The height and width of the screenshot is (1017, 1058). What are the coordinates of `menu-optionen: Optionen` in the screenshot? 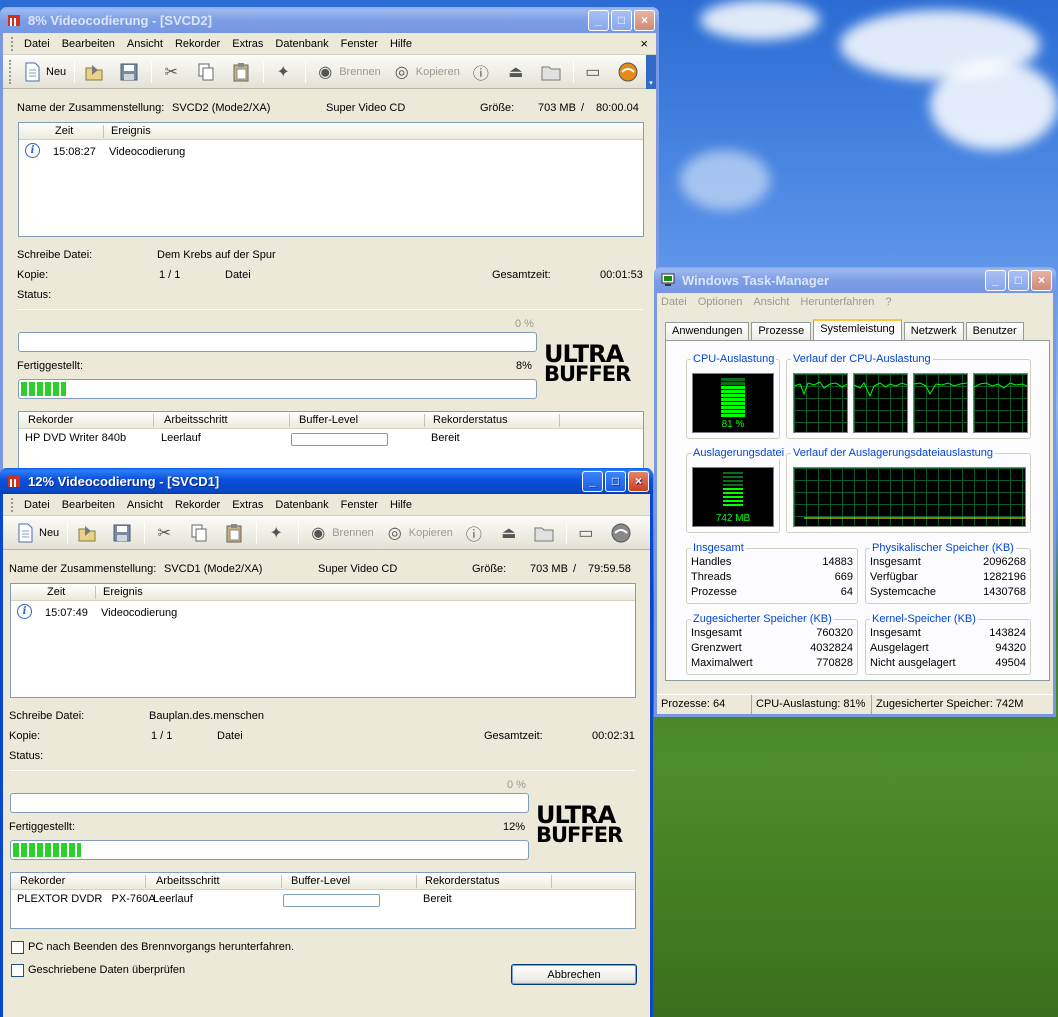 It's located at (720, 302).